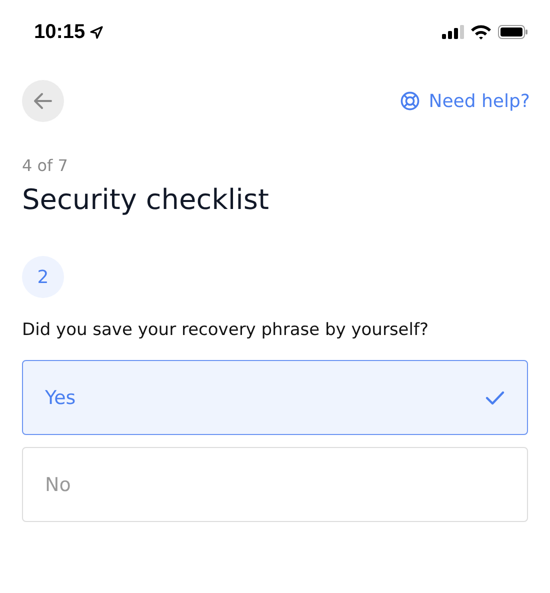 The image size is (550, 593). I want to click on question-text: Did you save your recovery phrase by yourself?, so click(226, 330).